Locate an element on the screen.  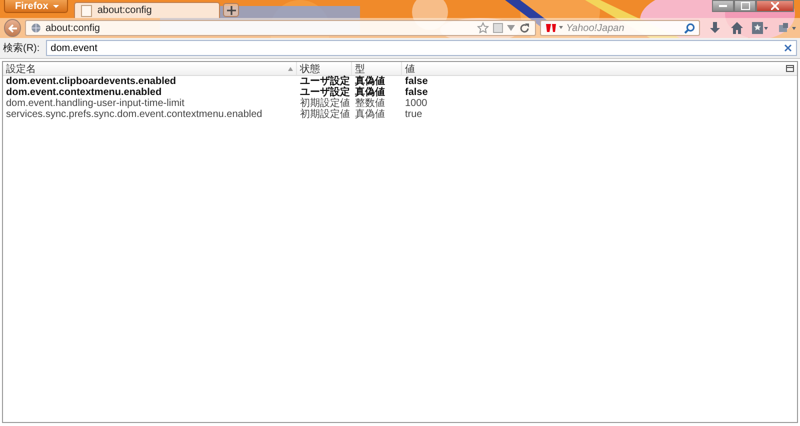
reload-icon is located at coordinates (524, 28).